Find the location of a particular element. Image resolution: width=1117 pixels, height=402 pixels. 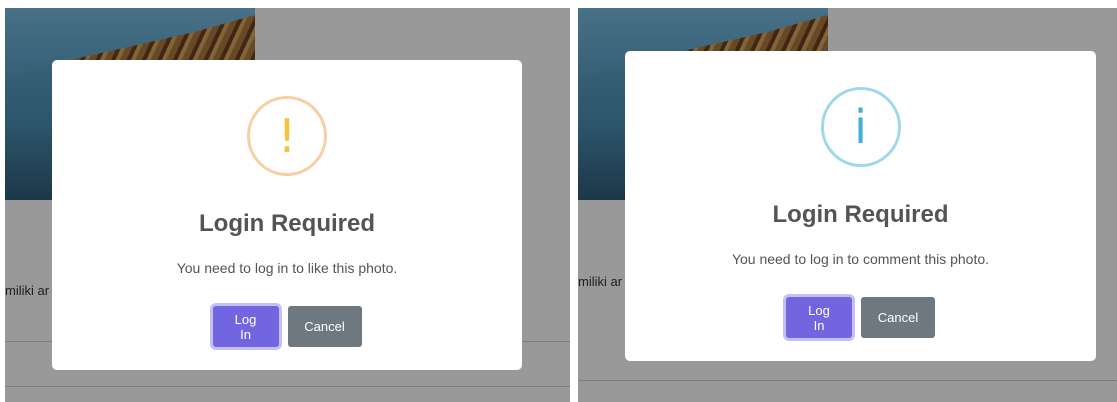

exclamation-glyph: ! is located at coordinates (287, 136).